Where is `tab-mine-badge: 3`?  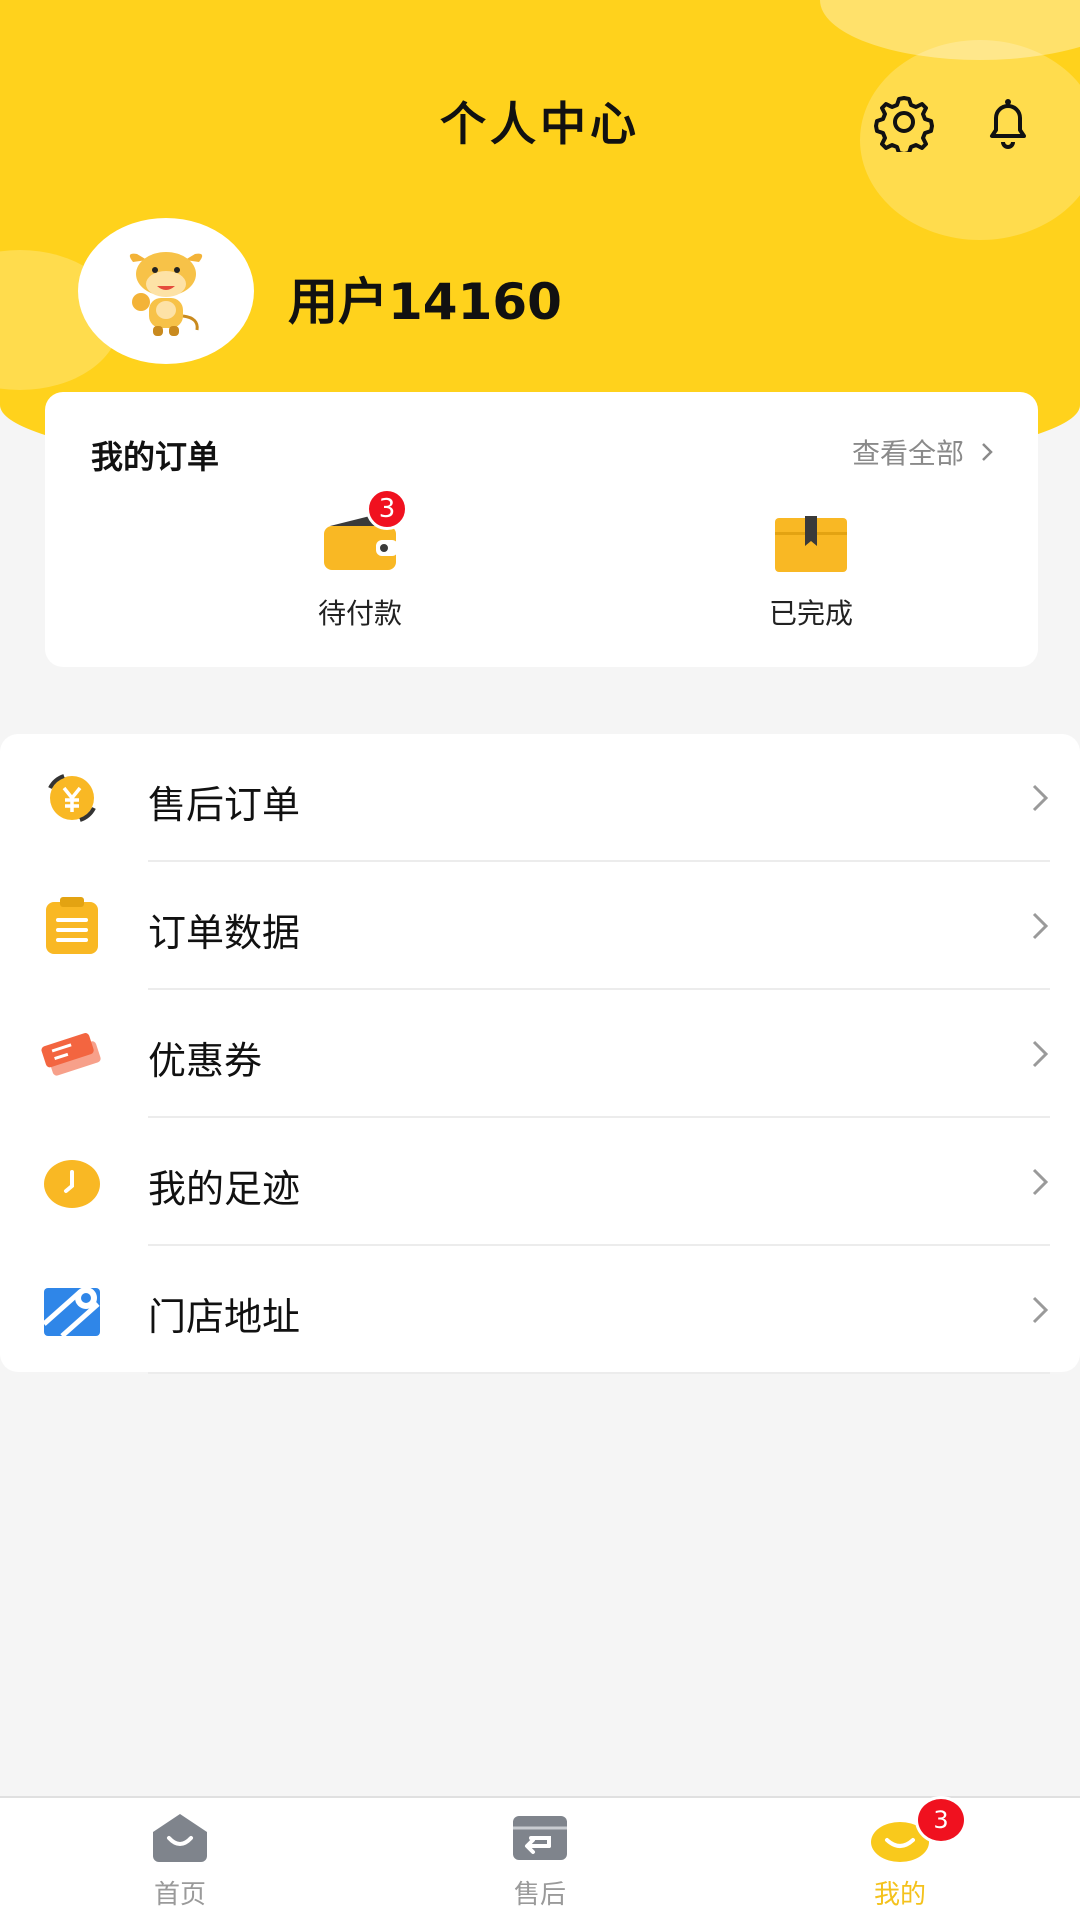 tab-mine-badge: 3 is located at coordinates (941, 1820).